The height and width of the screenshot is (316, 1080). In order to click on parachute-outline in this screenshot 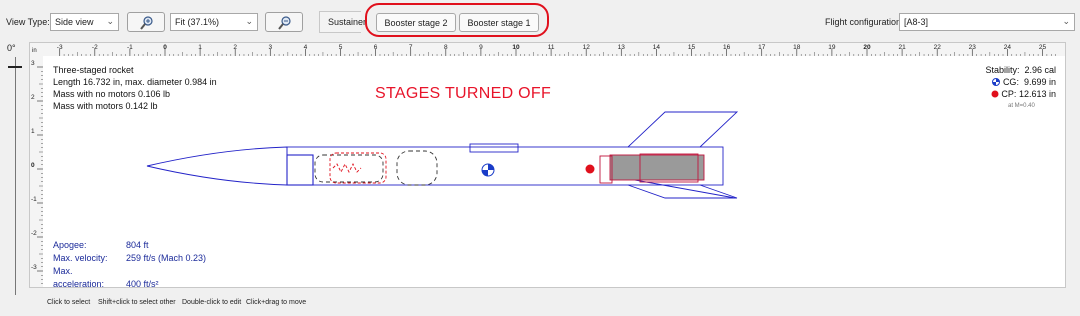, I will do `click(349, 168)`.